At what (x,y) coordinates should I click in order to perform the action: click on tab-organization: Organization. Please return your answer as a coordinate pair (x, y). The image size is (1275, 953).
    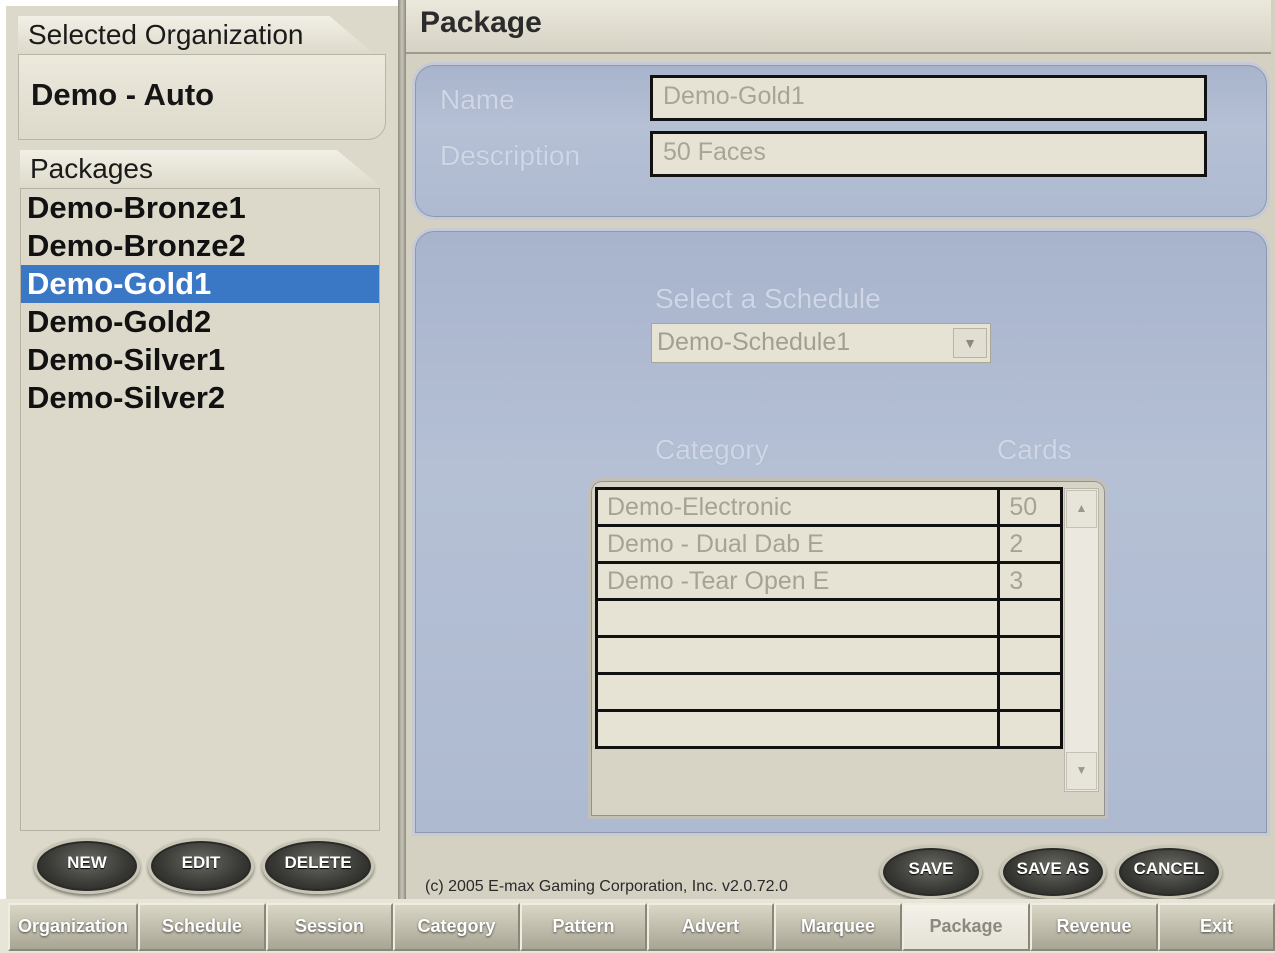
    Looking at the image, I should click on (73, 927).